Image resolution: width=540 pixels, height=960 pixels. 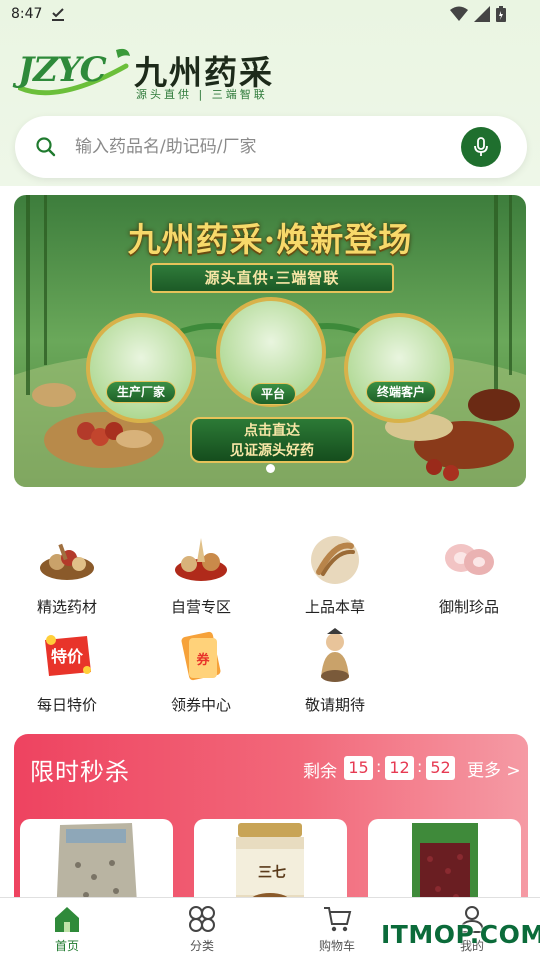 I want to click on status-indicators, so click(x=478, y=14).